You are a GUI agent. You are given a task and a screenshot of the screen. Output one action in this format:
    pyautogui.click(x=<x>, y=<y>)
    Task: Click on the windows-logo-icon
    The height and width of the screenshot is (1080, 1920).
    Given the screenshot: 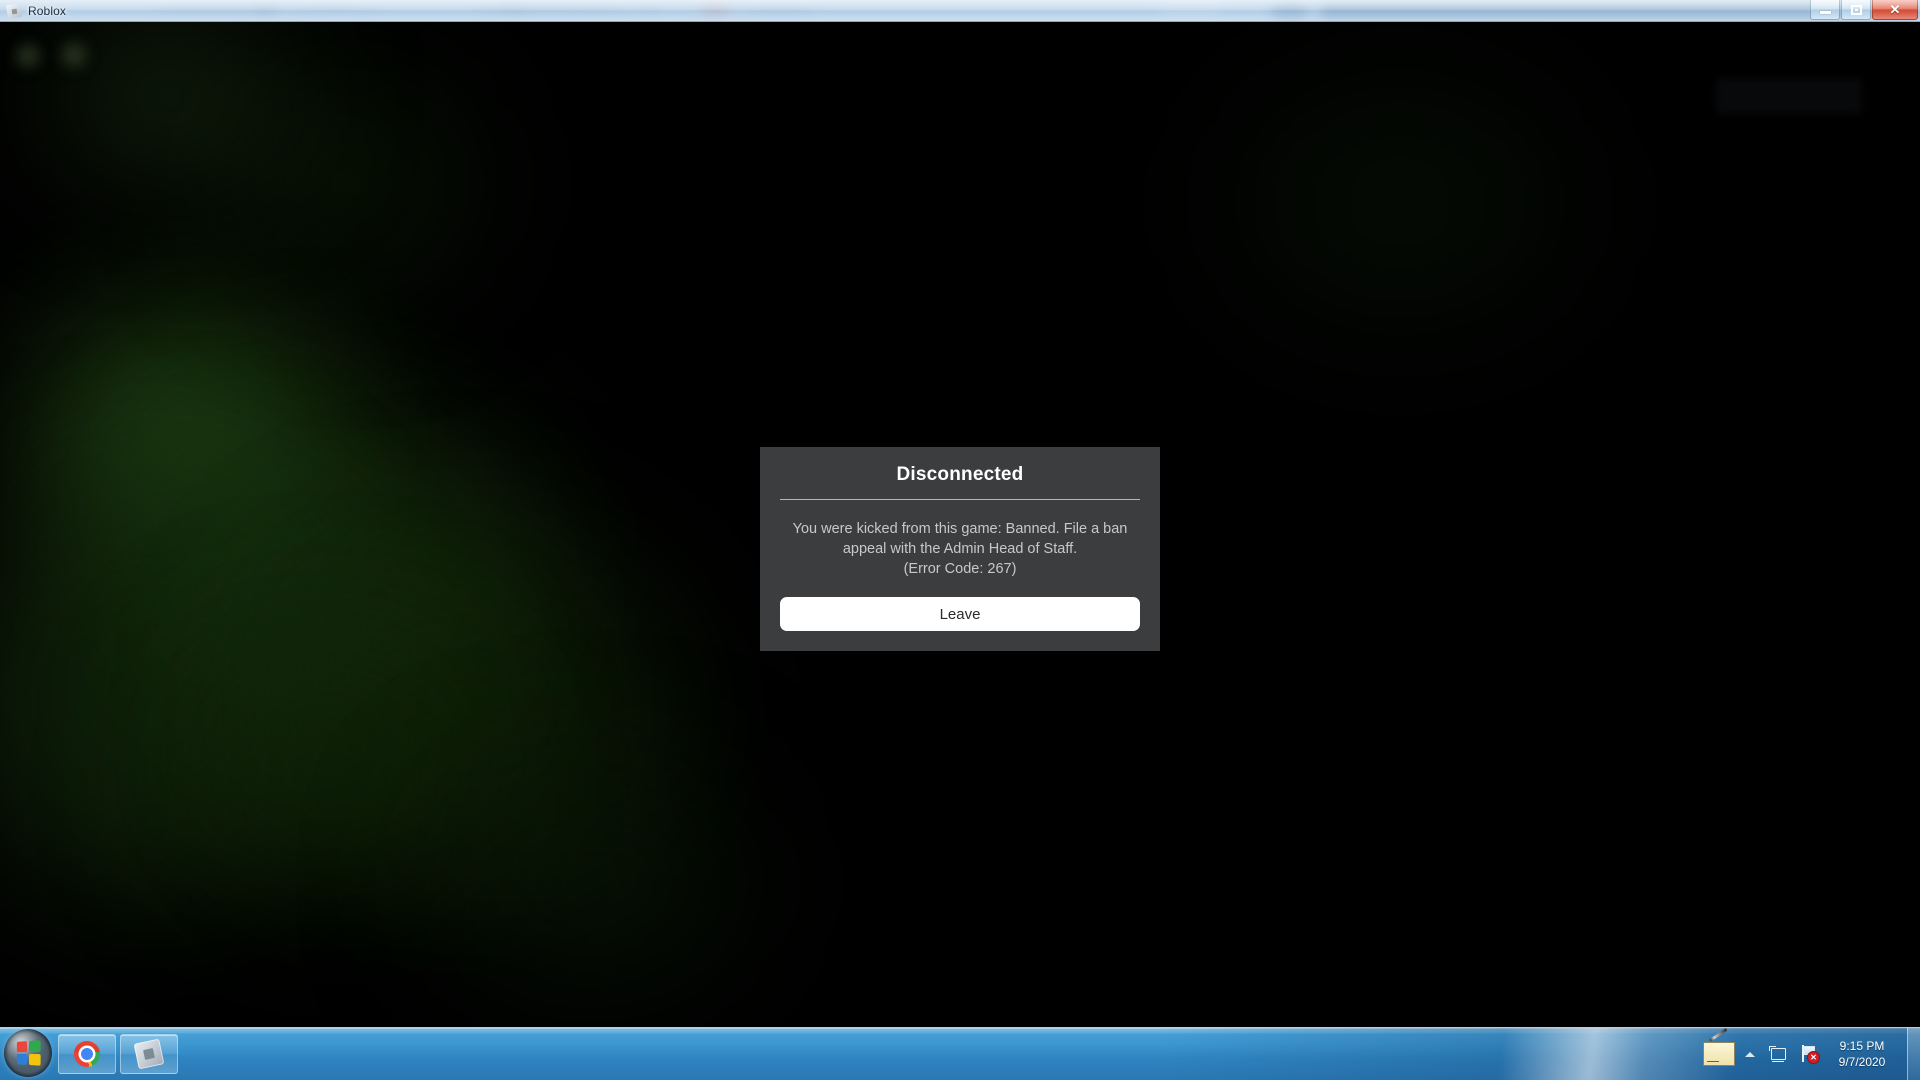 What is the action you would take?
    pyautogui.click(x=28, y=1053)
    